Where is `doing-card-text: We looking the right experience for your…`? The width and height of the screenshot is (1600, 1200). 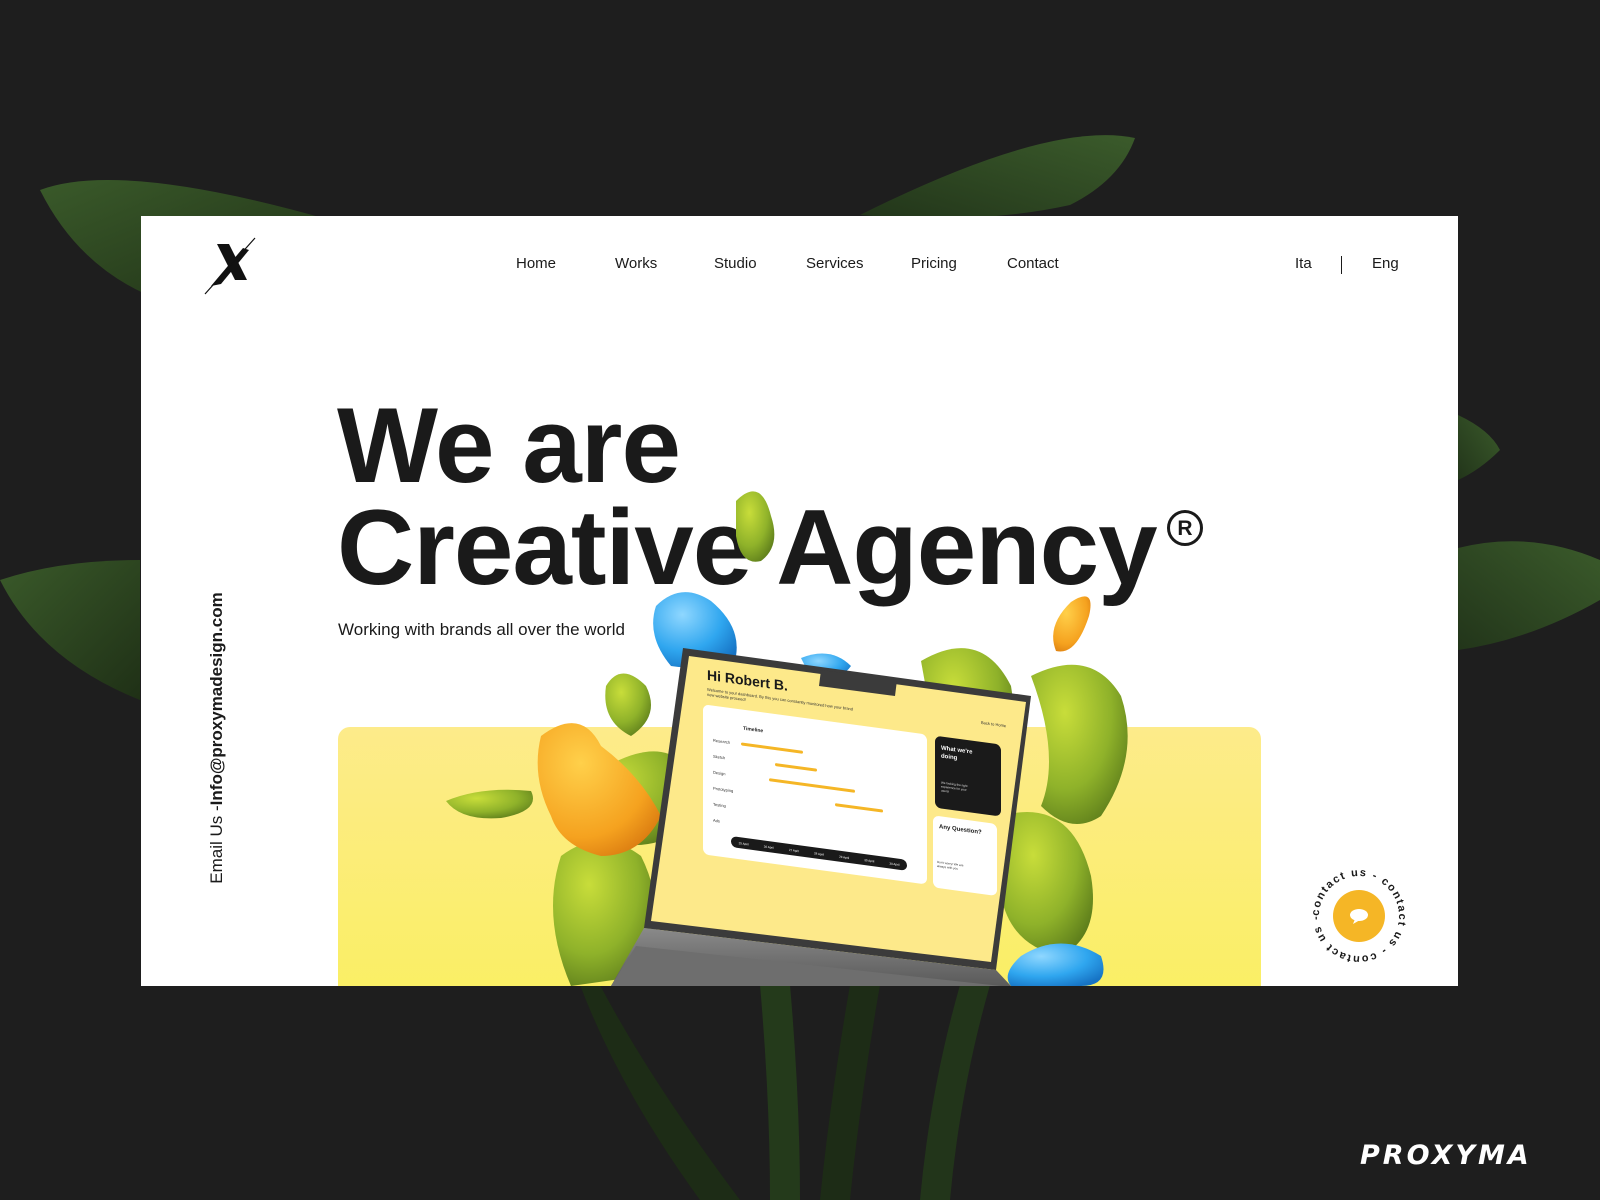
doing-card-text: We looking the right experience for your… is located at coordinates (954, 787).